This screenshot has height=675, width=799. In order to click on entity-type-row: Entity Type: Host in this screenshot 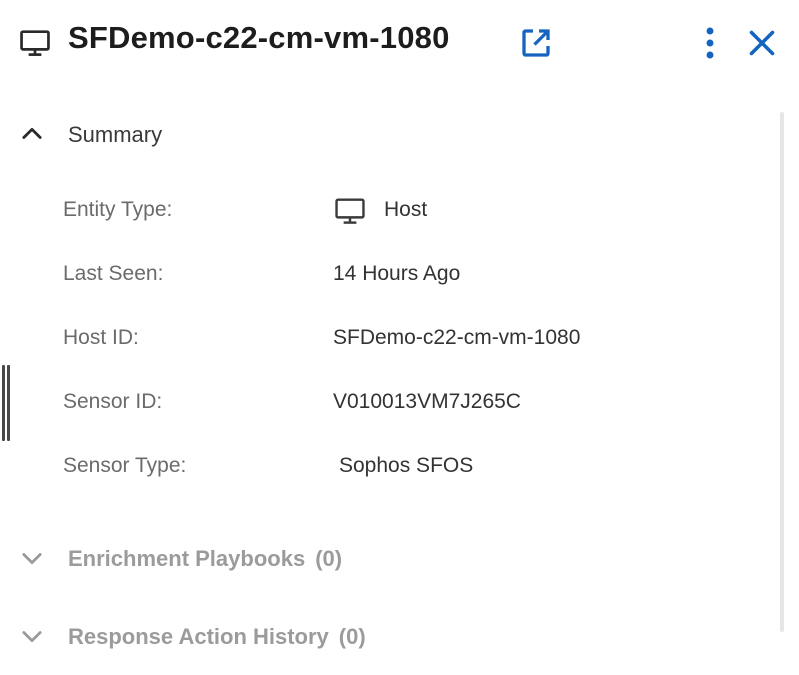, I will do `click(403, 211)`.